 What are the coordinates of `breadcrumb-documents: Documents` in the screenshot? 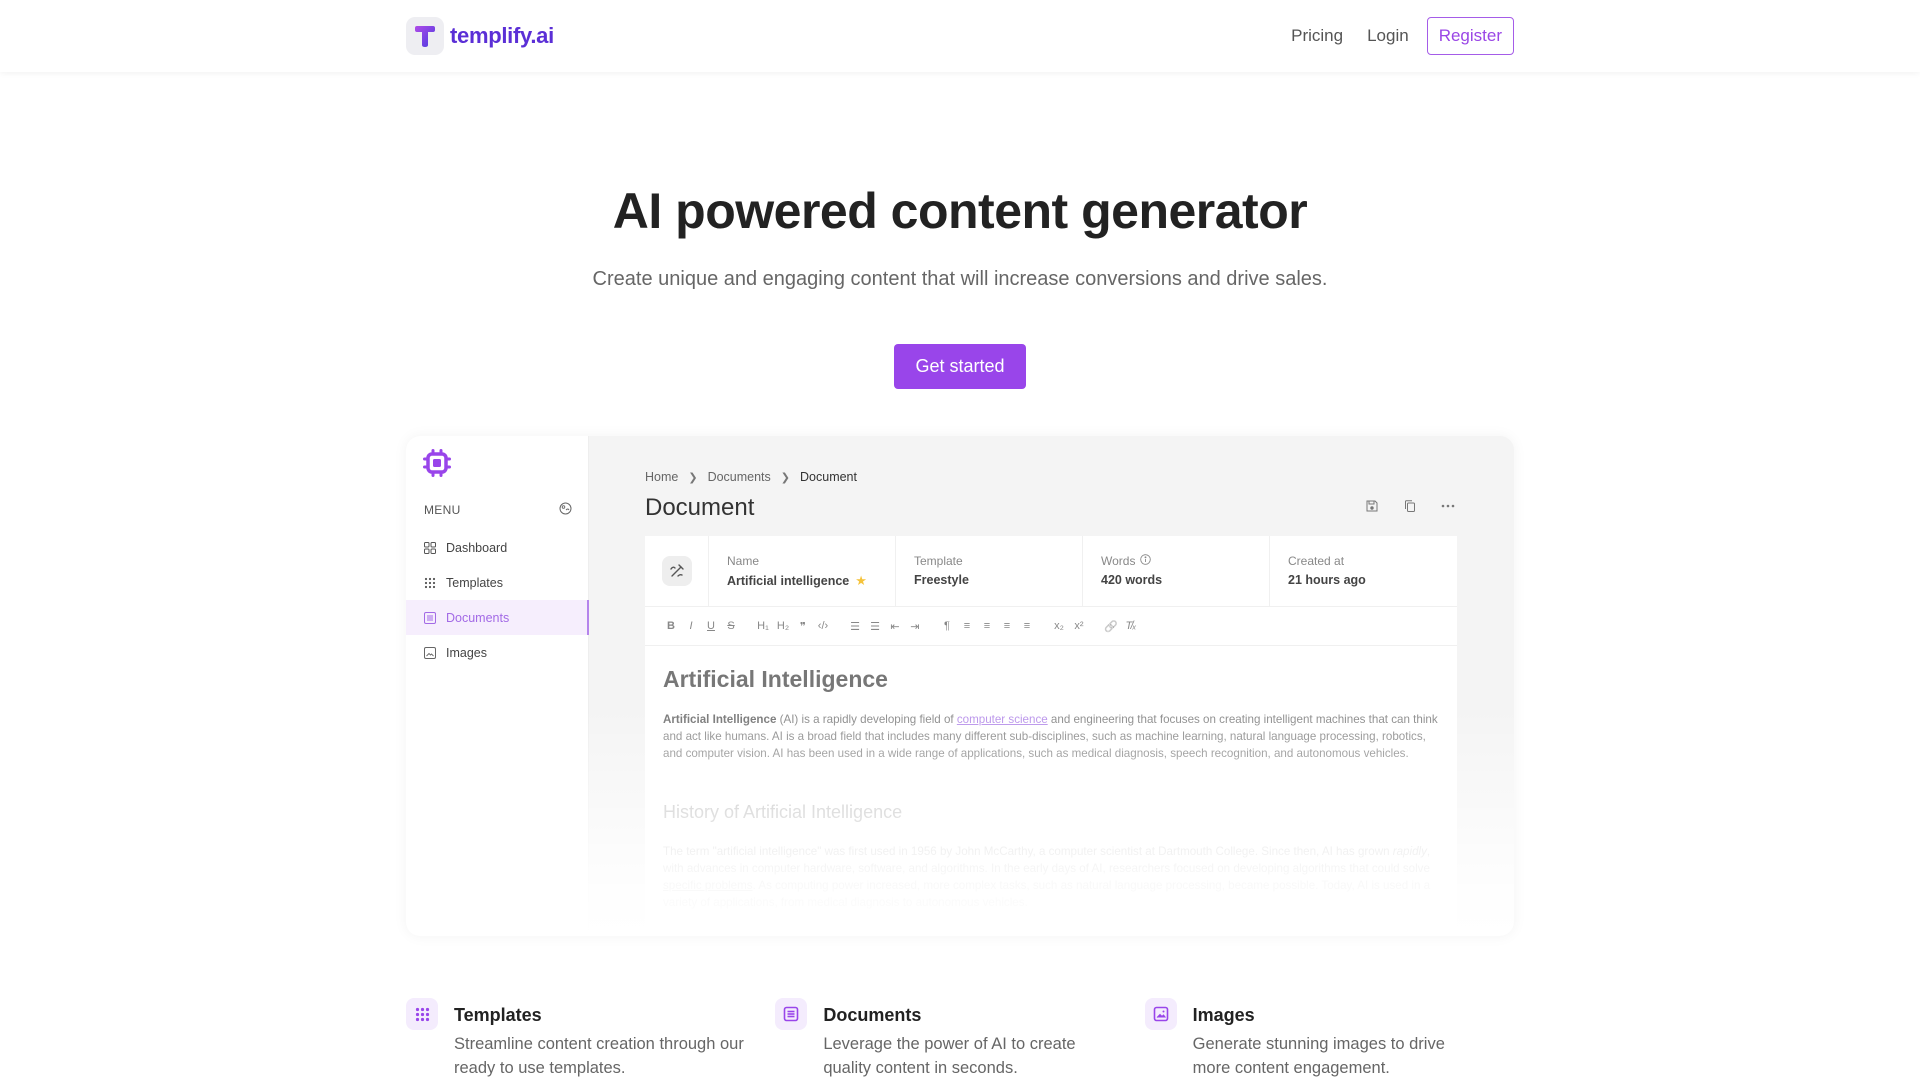 It's located at (739, 477).